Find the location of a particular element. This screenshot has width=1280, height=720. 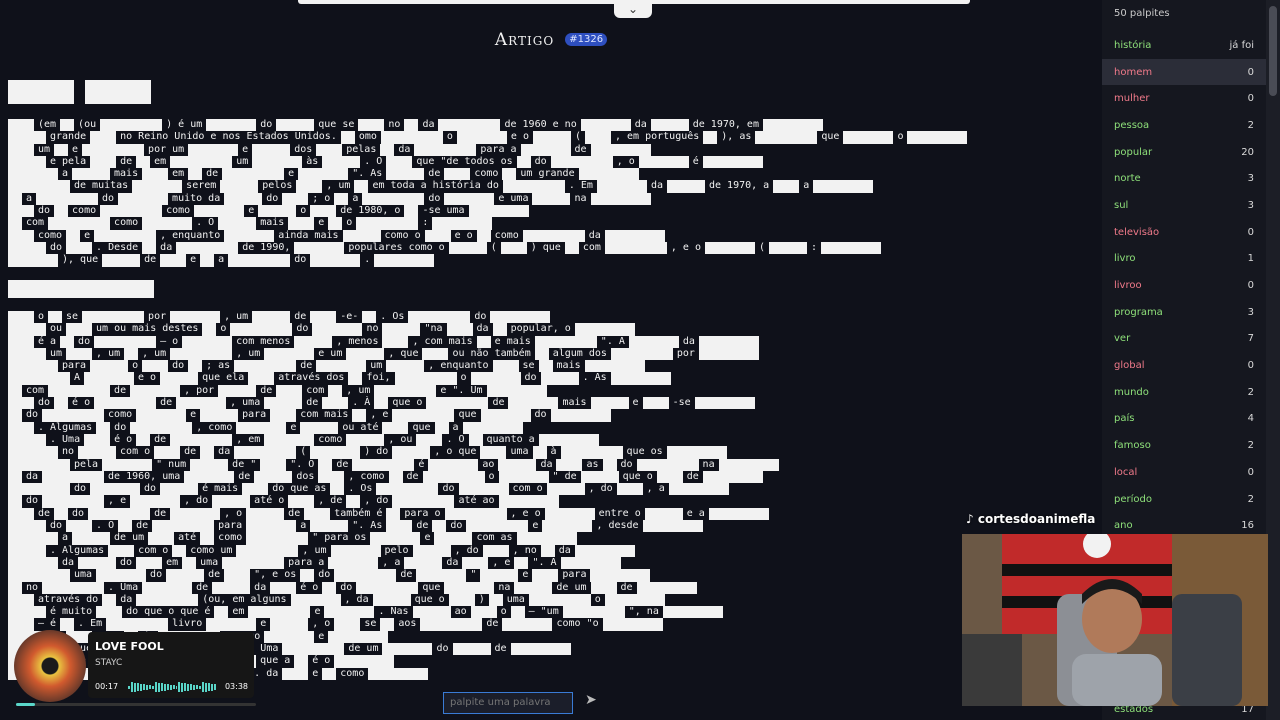

article-line: como e , enquanto ainda mais como o e o como da is located at coordinates (552, 235).